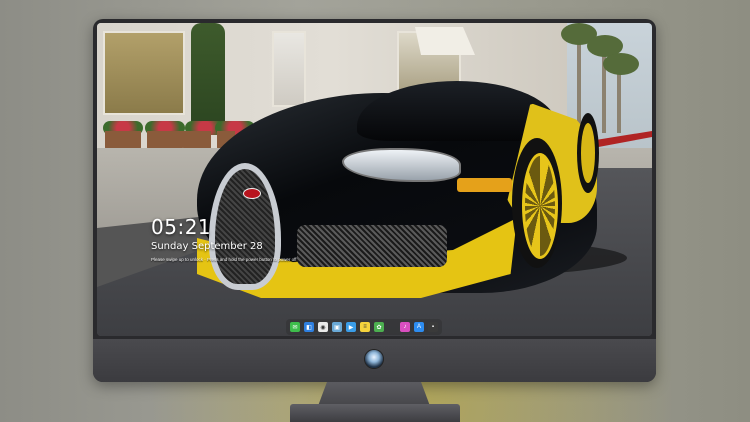 This screenshot has width=750, height=422. What do you see at coordinates (351, 327) in the screenshot?
I see `videos-icon: ▶` at bounding box center [351, 327].